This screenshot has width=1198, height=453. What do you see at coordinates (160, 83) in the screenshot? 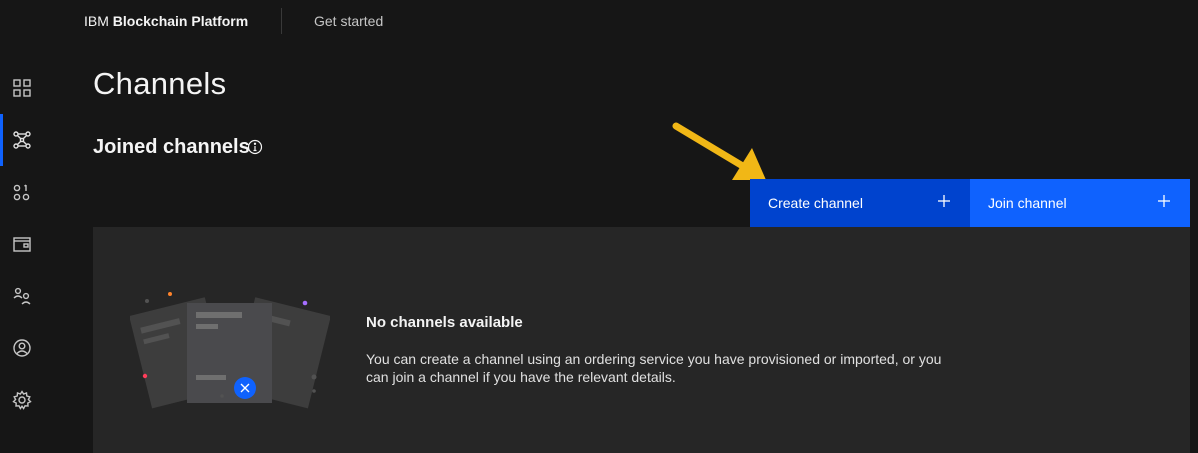
I see `page-title: Channels` at bounding box center [160, 83].